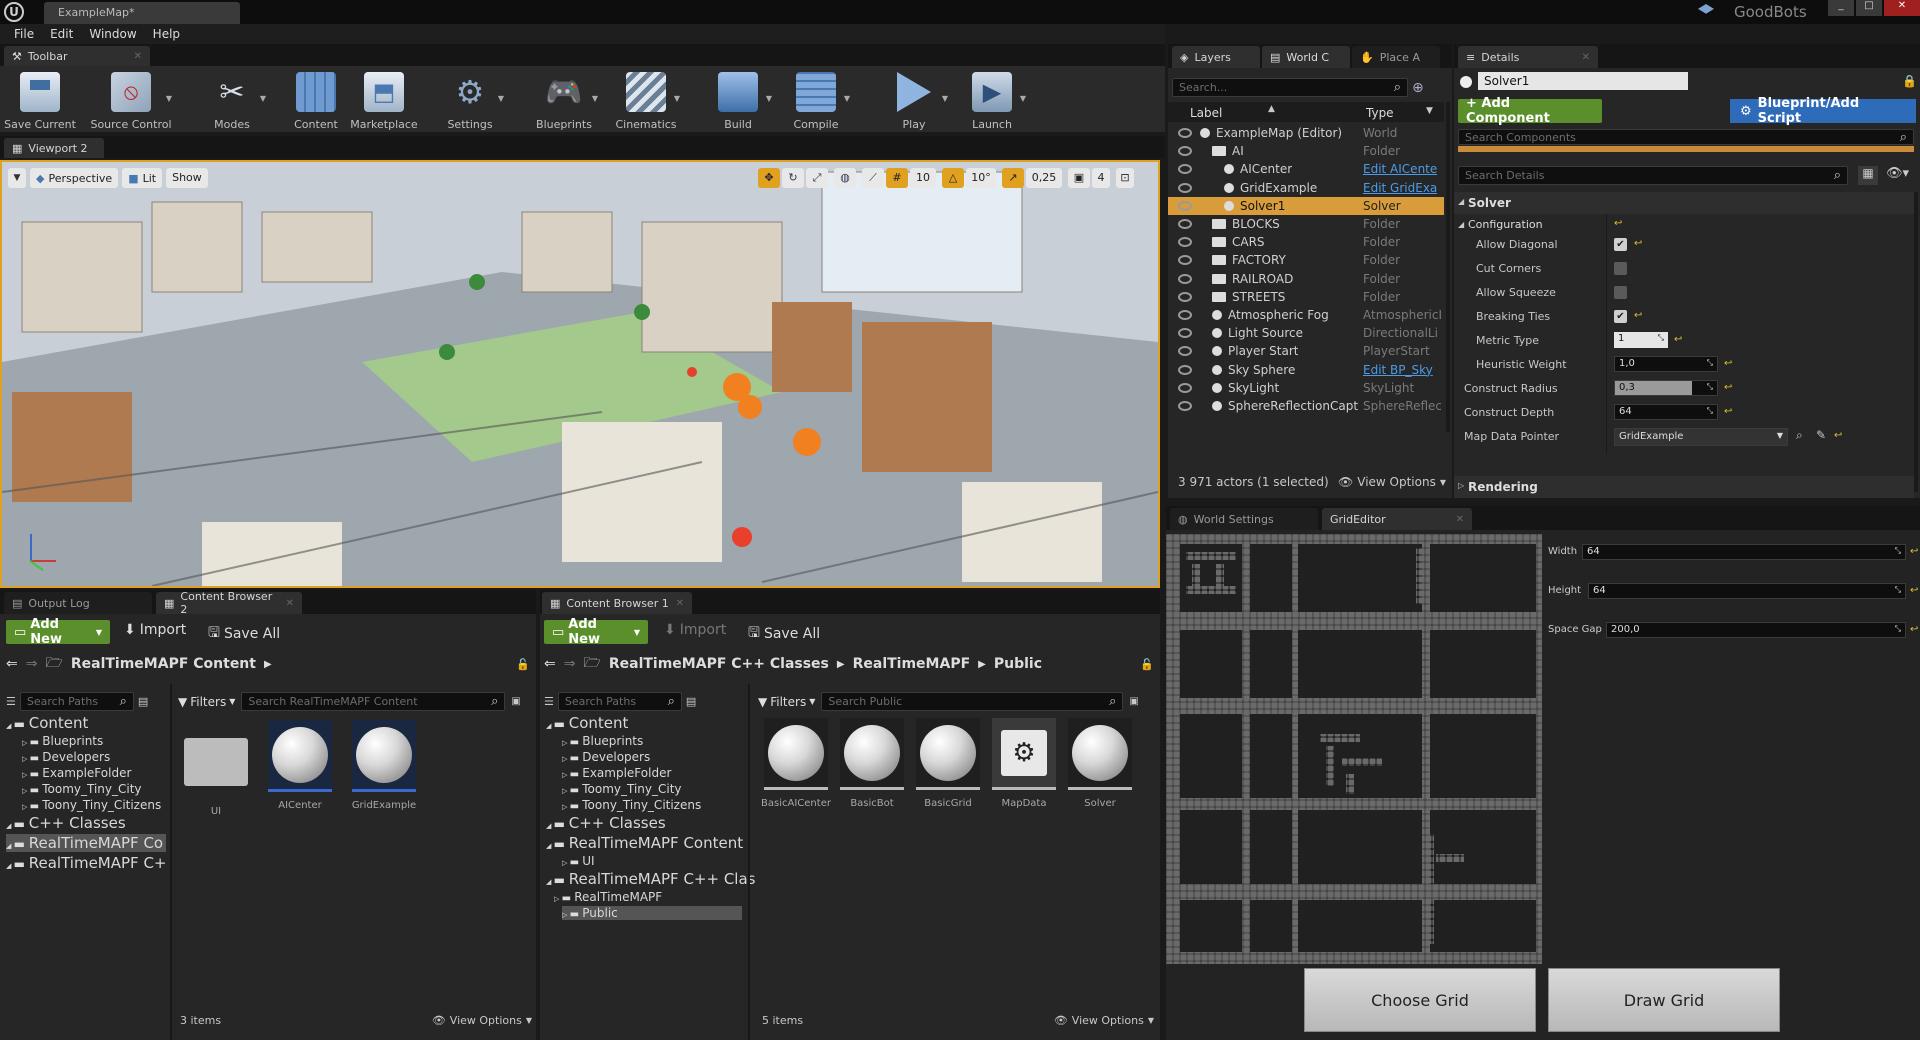  Describe the element at coordinates (578, 861) in the screenshot. I see `tree-item: ▷ ▬ UI` at that location.